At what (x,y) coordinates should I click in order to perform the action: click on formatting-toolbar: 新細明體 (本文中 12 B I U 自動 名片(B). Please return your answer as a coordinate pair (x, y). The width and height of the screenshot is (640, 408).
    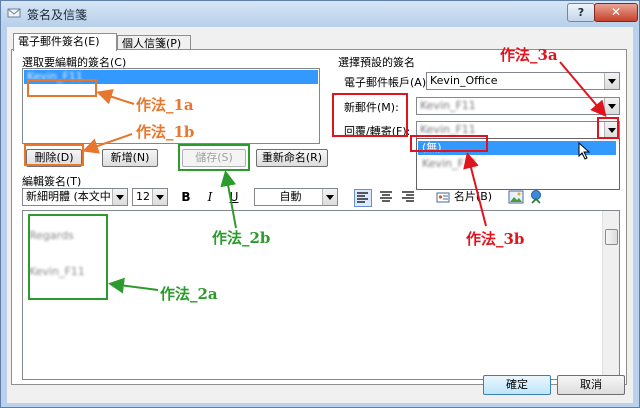
    Looking at the image, I should click on (321, 198).